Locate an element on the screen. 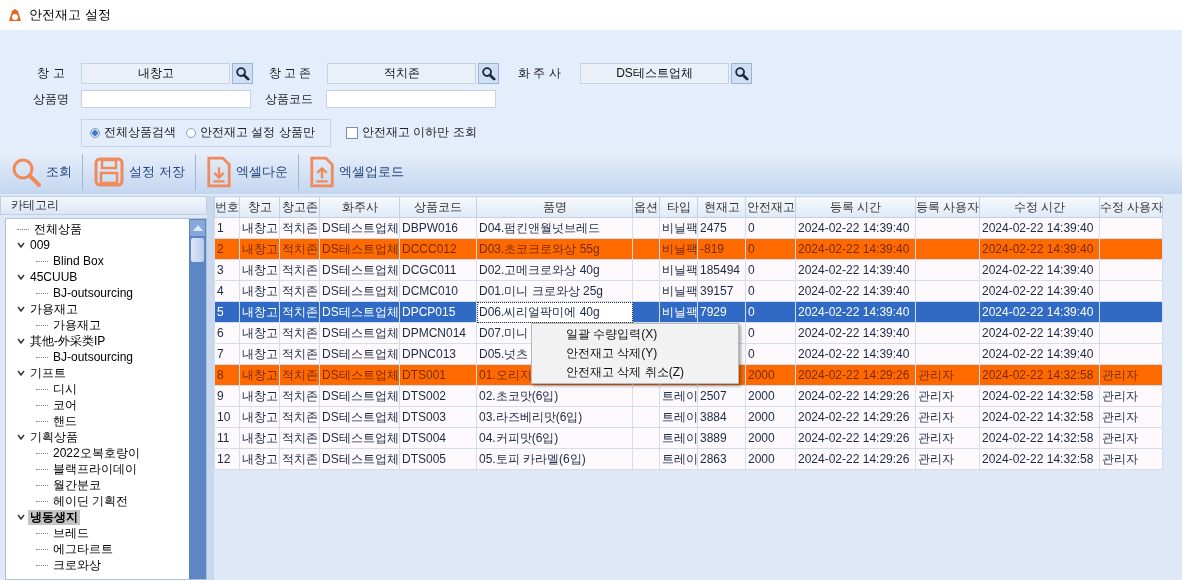 Image resolution: width=1182 pixels, height=580 pixels. table-cell: 비닐팩 is located at coordinates (679, 227).